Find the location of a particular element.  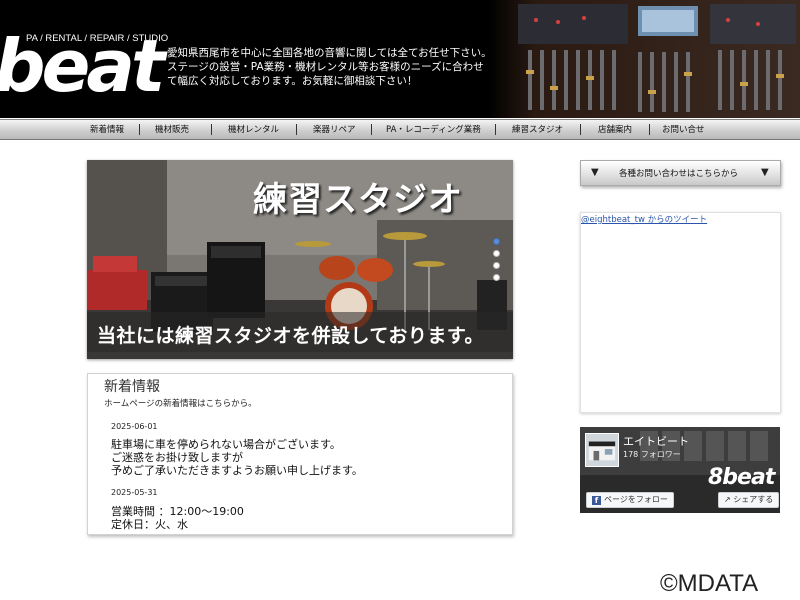

nav-item-pa-recording: PA・レコーディング業務 is located at coordinates (433, 129).